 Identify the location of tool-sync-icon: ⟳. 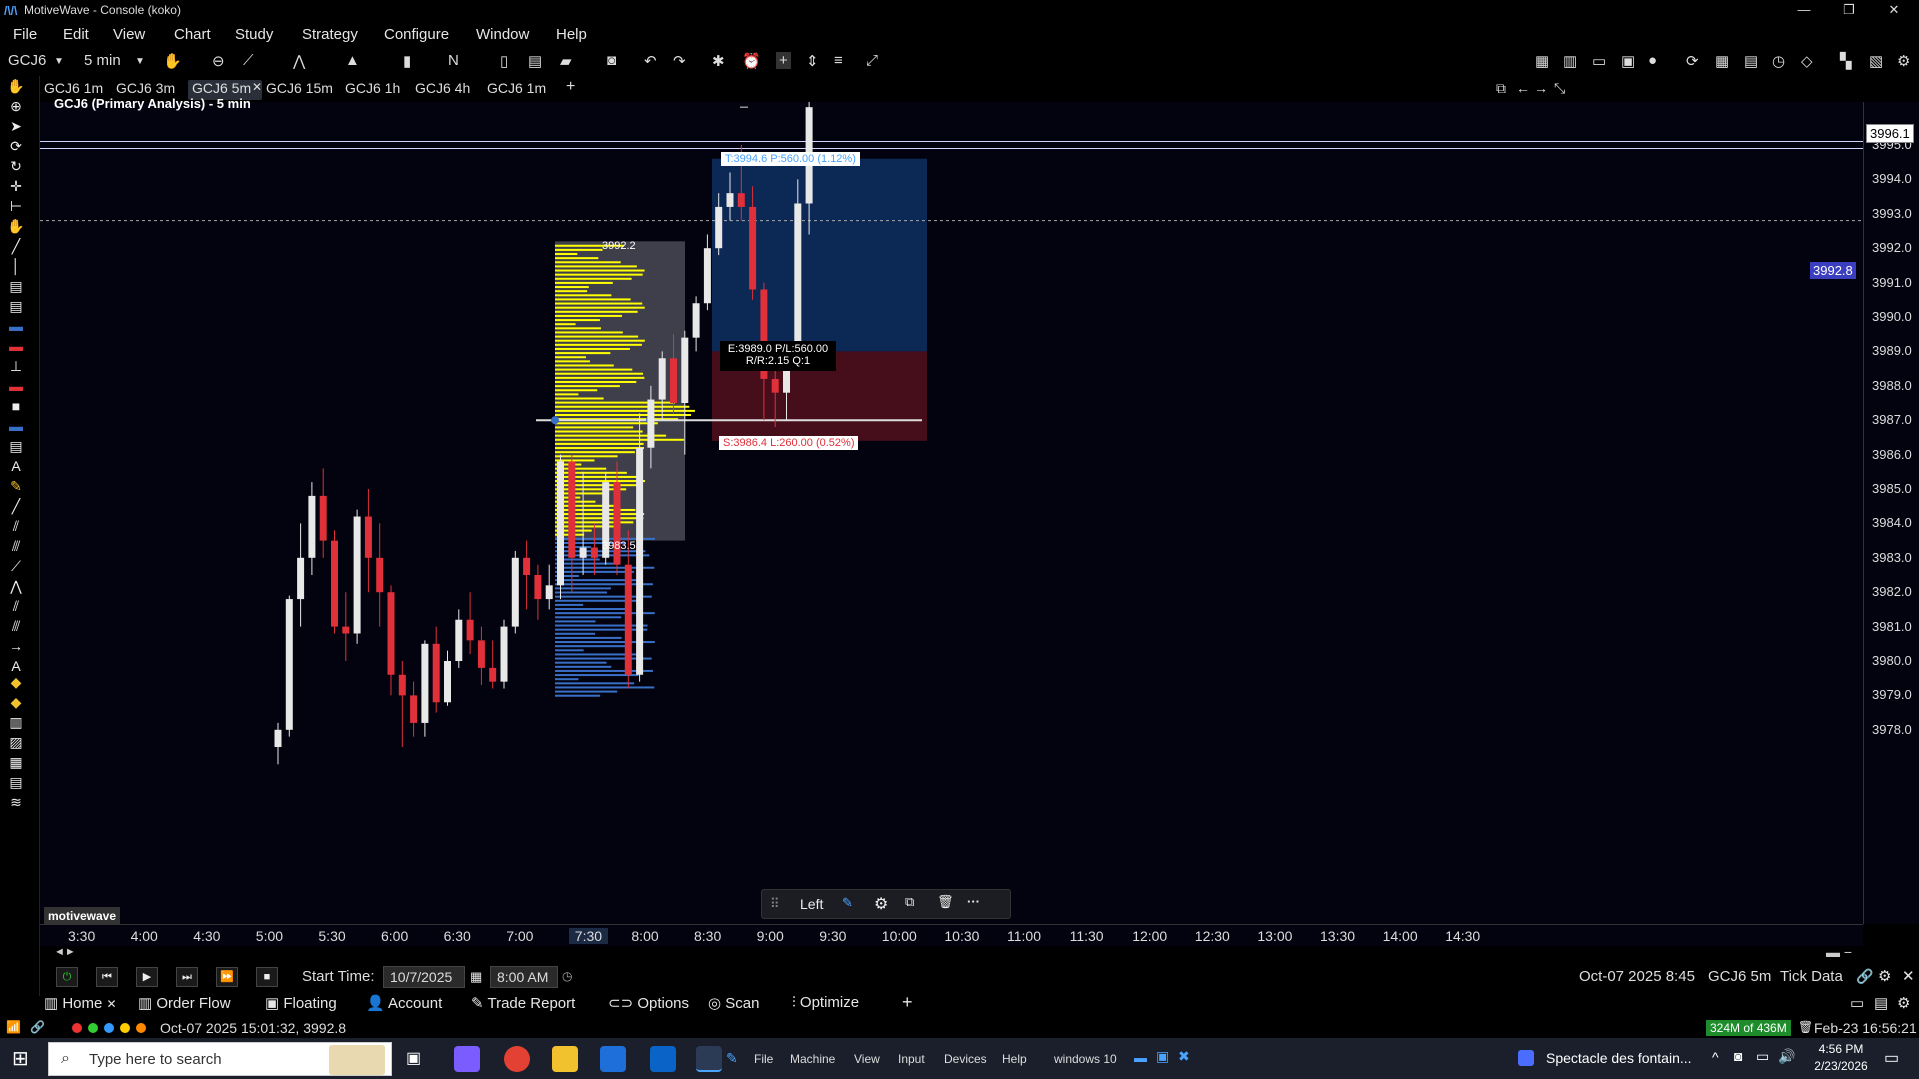
(16, 146).